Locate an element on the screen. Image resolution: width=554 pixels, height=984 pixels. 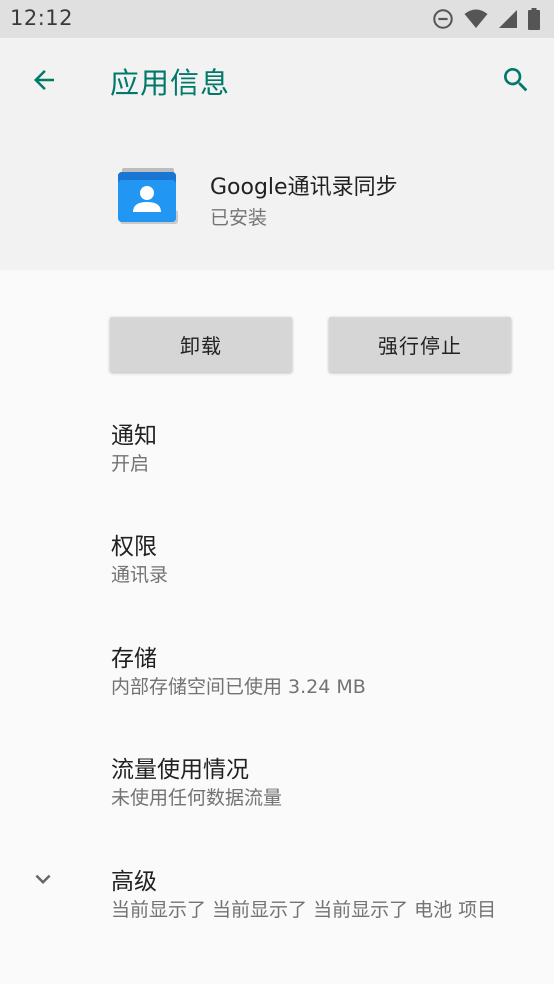
page-title: 应用信息 is located at coordinates (170, 83).